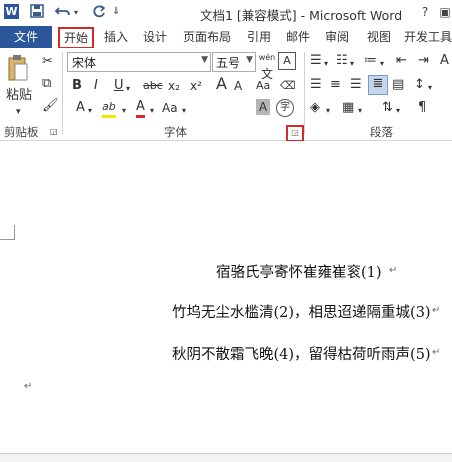 The width and height of the screenshot is (452, 462). What do you see at coordinates (54, 132) in the screenshot?
I see `clipboard-launcher-icon: ◲` at bounding box center [54, 132].